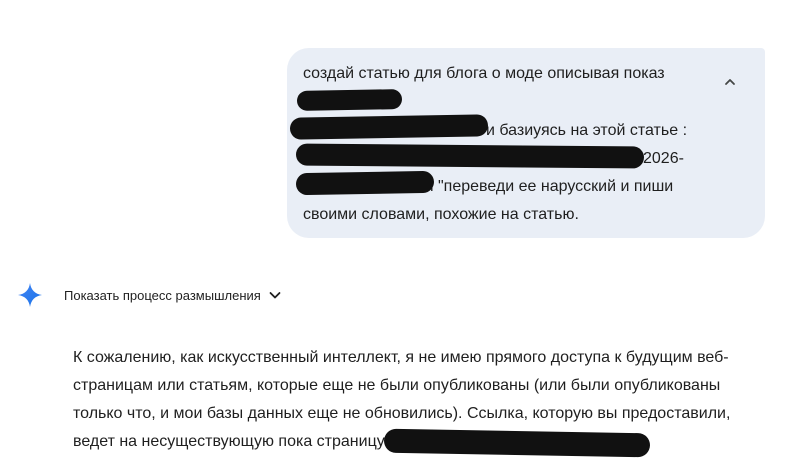 The height and width of the screenshot is (474, 800). What do you see at coordinates (275, 295) in the screenshot?
I see `chevron-down-icon` at bounding box center [275, 295].